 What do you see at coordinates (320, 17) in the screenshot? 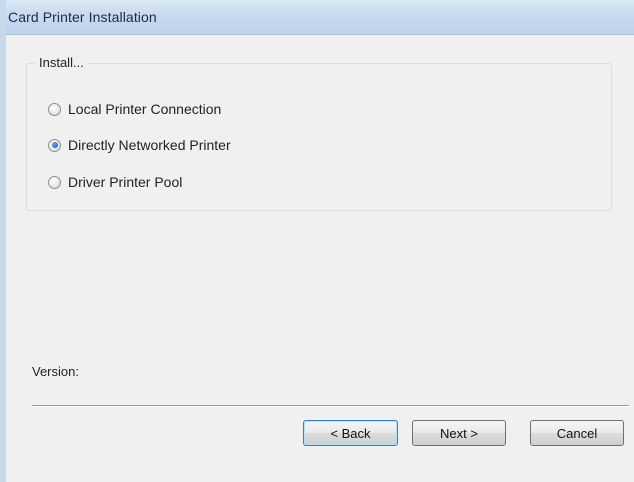
I see `title-bar: Card Printer Installation` at bounding box center [320, 17].